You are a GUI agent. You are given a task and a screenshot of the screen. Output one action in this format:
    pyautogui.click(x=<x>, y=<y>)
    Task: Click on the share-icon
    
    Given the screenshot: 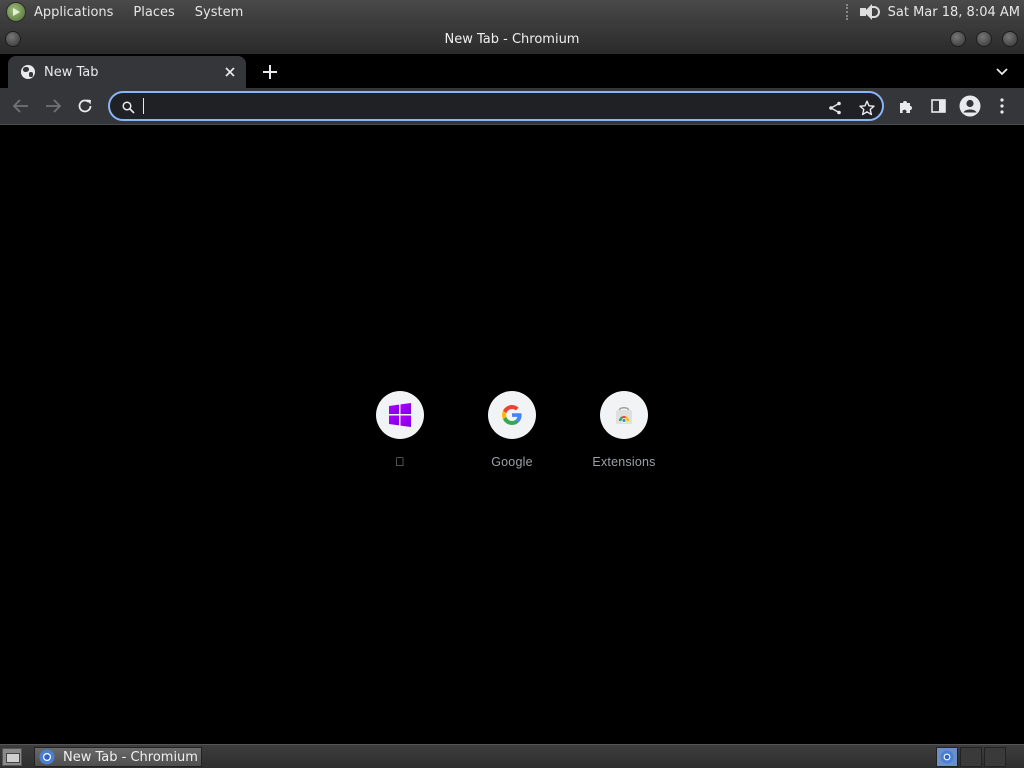 What is the action you would take?
    pyautogui.click(x=835, y=108)
    